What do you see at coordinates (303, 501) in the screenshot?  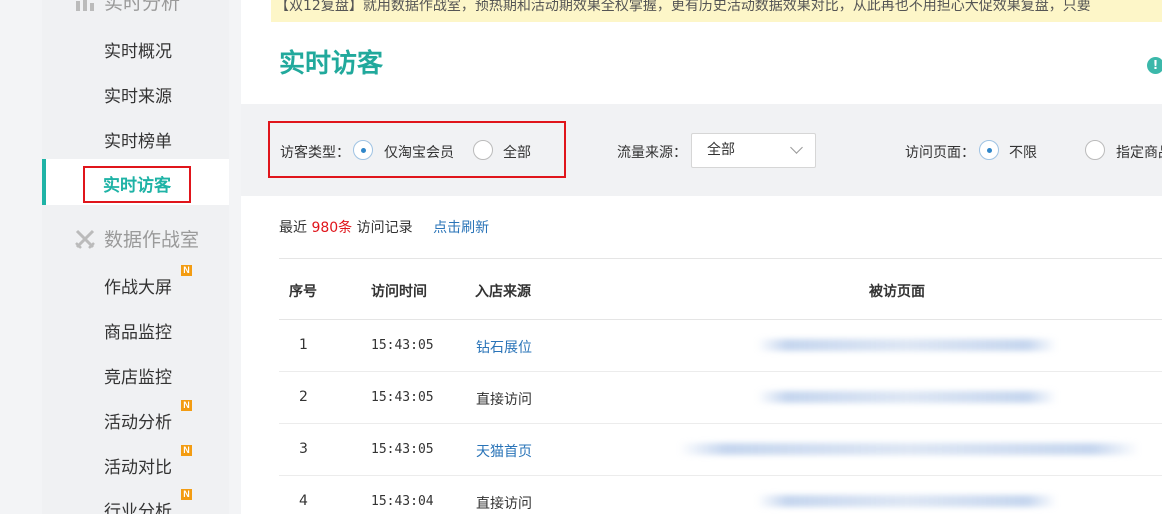 I see `row-index: 4` at bounding box center [303, 501].